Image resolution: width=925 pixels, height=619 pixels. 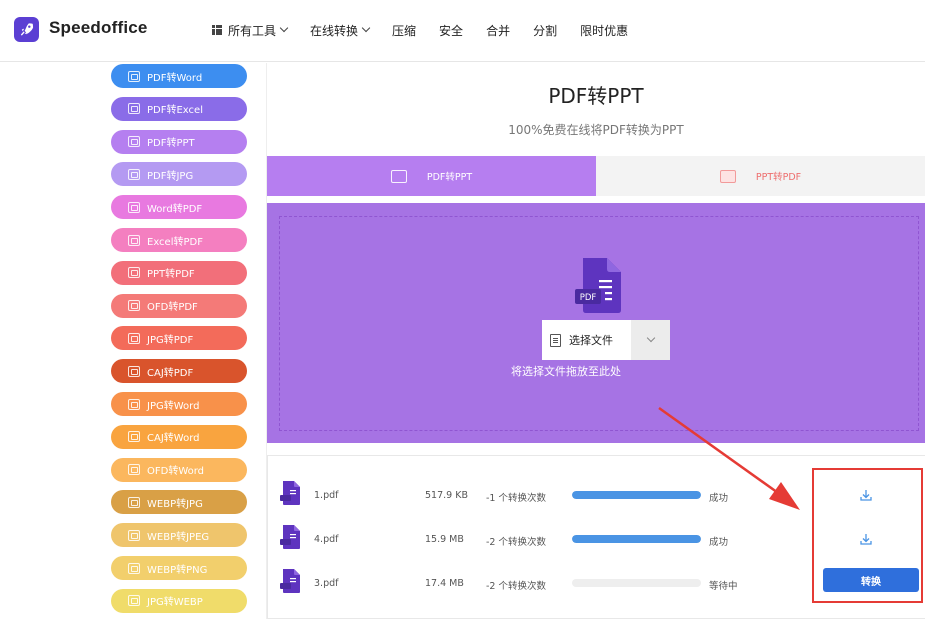 I want to click on nav-item-2: 压缩, so click(x=404, y=30).